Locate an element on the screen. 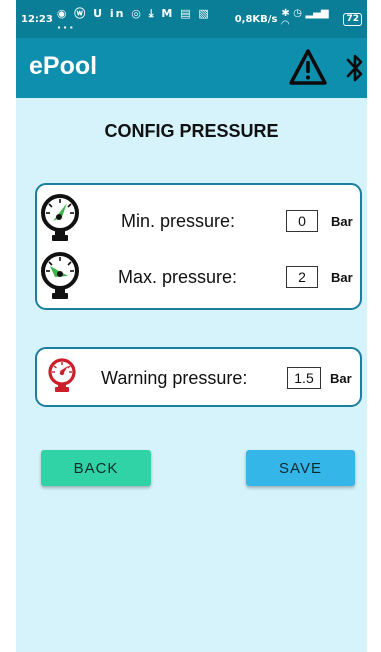 This screenshot has height=652, width=381. max-pressure-label: Max. pressure: is located at coordinates (178, 277).